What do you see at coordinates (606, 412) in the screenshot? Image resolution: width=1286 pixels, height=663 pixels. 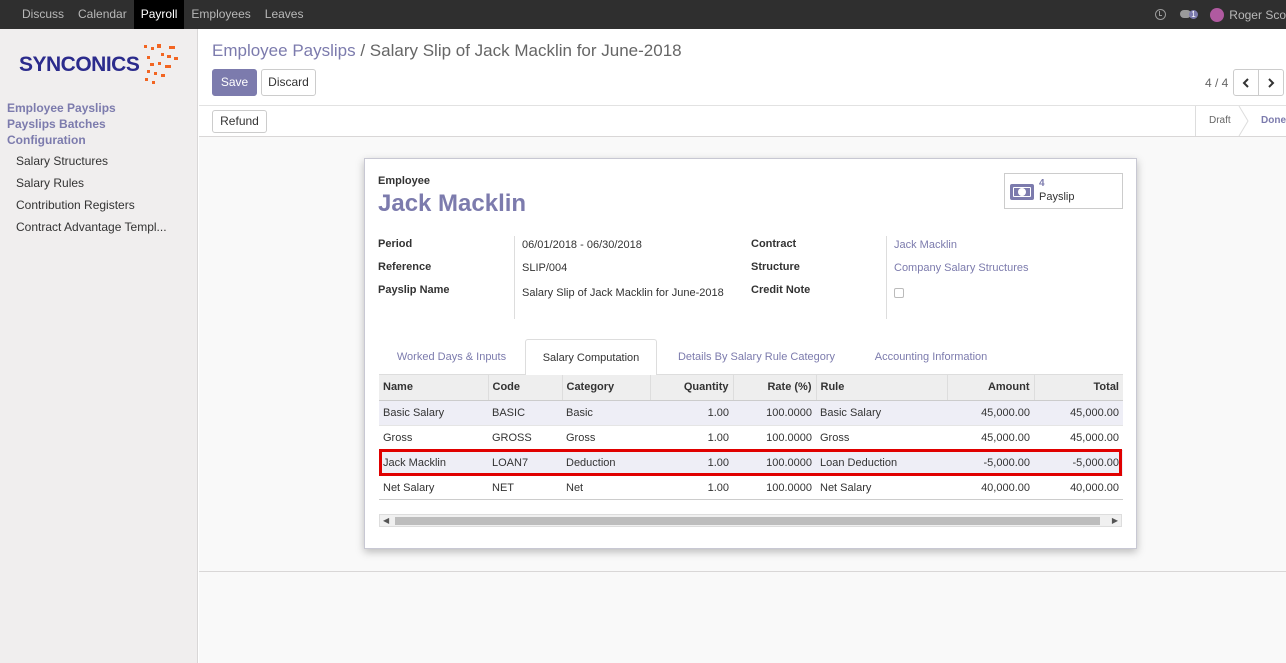 I see `cell-category: Basic` at bounding box center [606, 412].